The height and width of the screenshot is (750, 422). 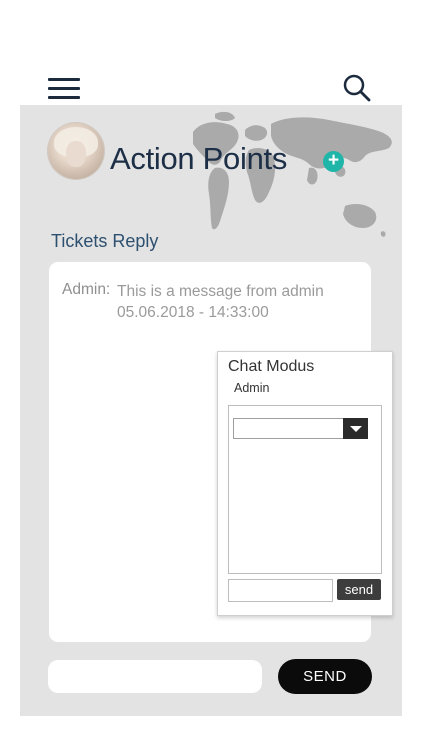 I want to click on plus-icon: +, so click(x=333, y=160).